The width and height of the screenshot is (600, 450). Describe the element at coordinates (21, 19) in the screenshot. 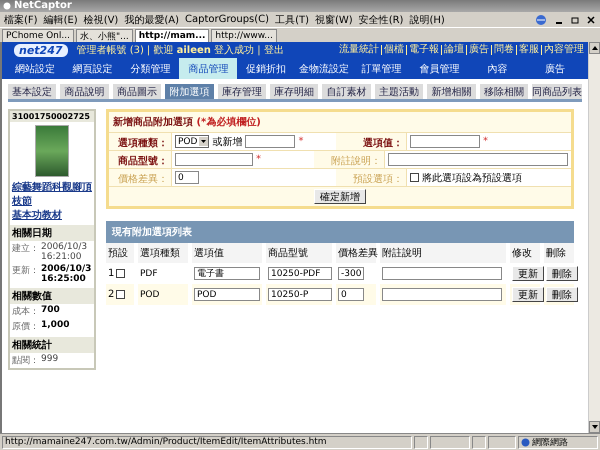

I see `menu-item: 檔案(F)` at that location.